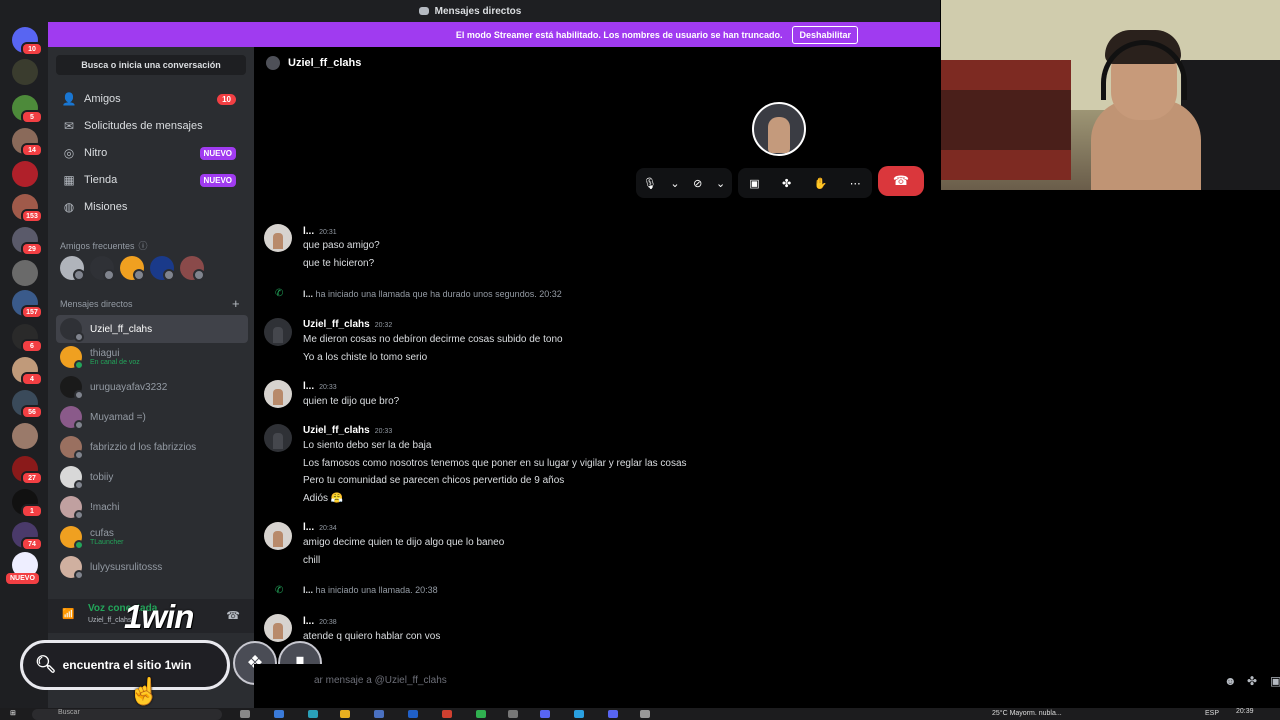  What do you see at coordinates (236, 303) in the screenshot?
I see `create-dm-plus-icon: +` at bounding box center [236, 303].